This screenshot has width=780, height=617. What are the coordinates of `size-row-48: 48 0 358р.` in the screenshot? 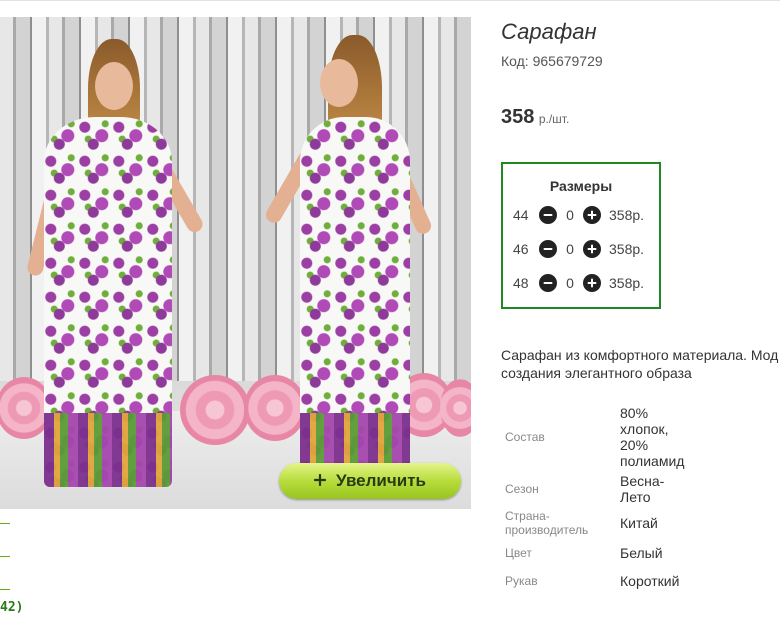 It's located at (578, 283).